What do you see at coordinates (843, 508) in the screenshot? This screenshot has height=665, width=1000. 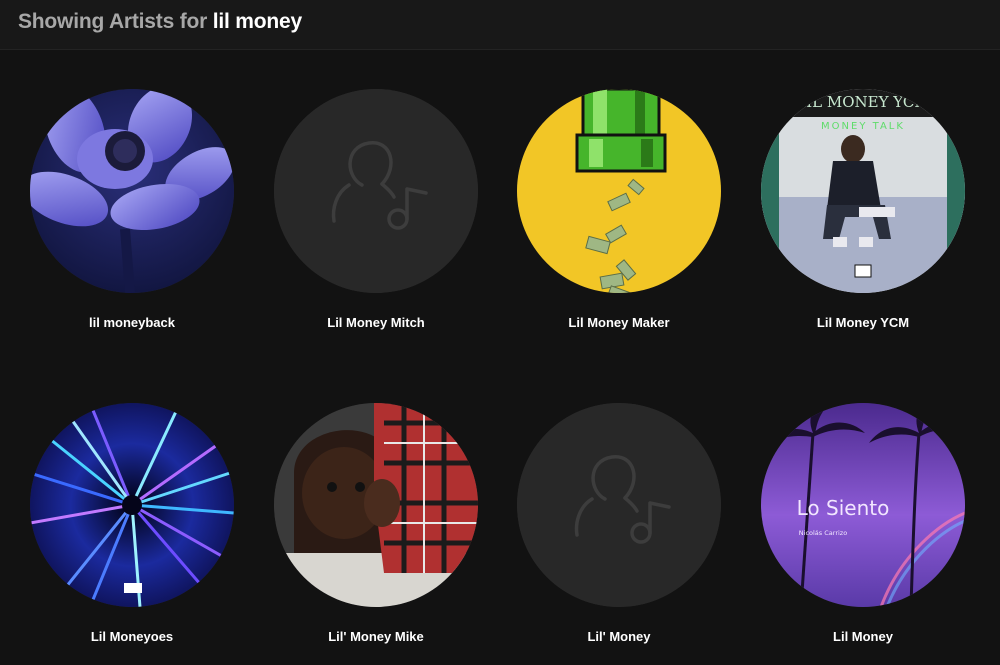 I see `cover-title: Lo Siento` at bounding box center [843, 508].